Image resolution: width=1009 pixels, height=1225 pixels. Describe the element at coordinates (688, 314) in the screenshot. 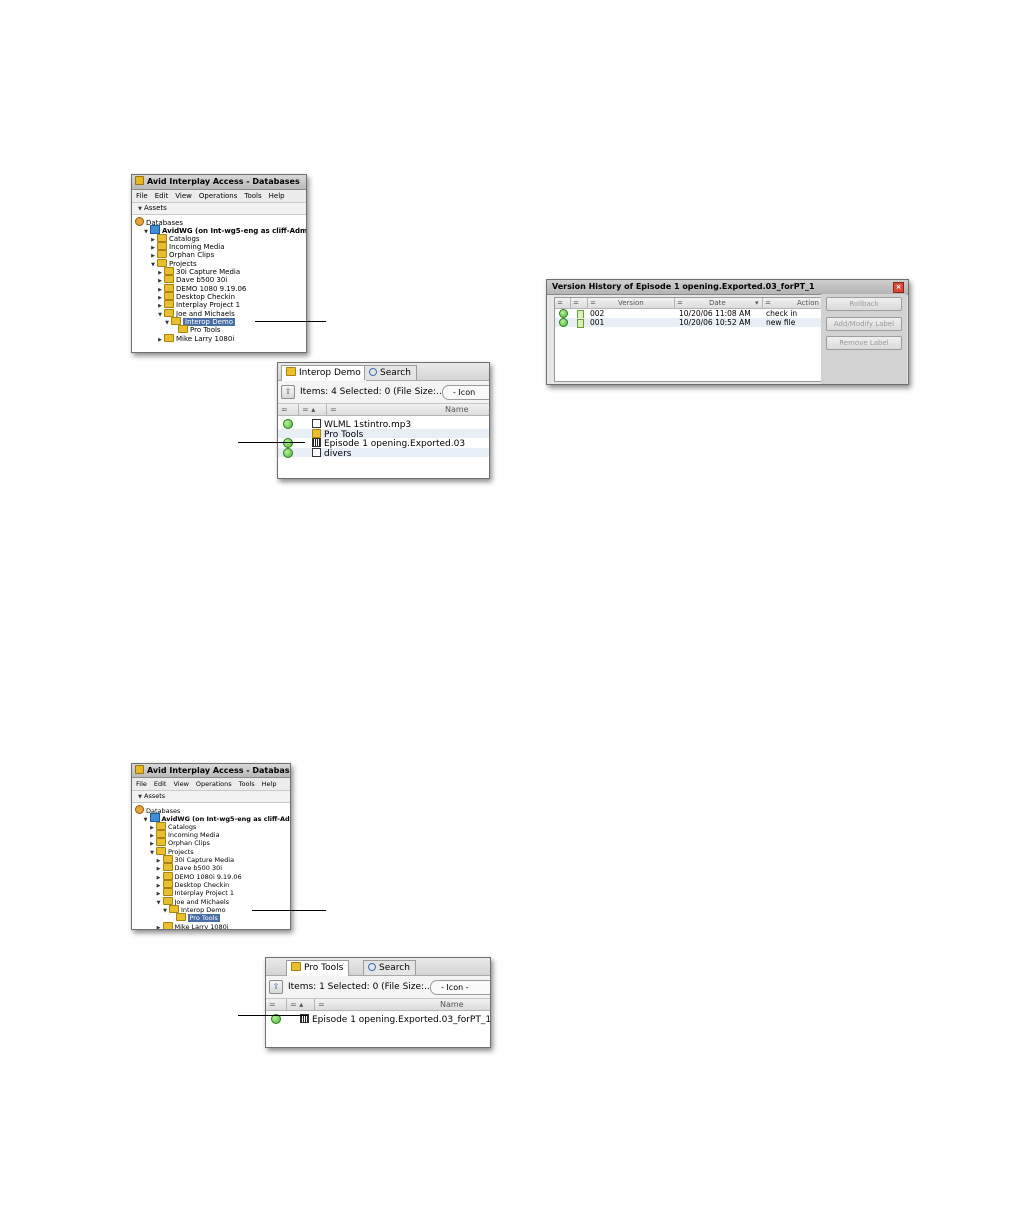

I see `version-row: 002 10/20/06 11:08 AM check in` at that location.